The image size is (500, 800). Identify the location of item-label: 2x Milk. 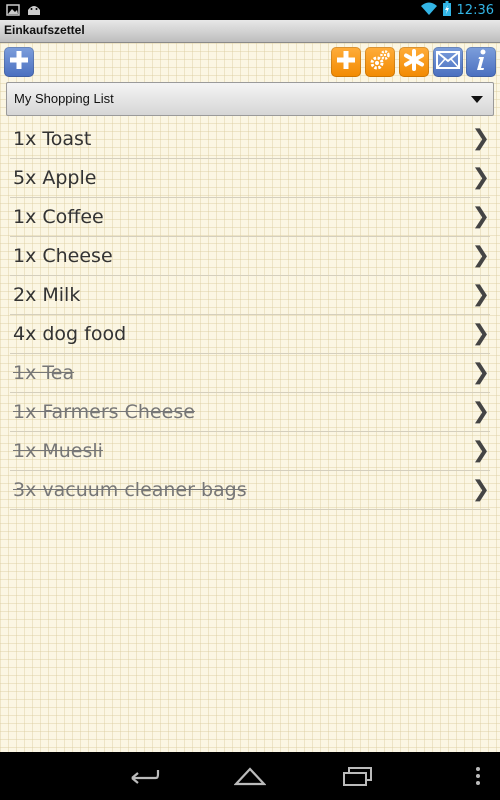
(47, 295).